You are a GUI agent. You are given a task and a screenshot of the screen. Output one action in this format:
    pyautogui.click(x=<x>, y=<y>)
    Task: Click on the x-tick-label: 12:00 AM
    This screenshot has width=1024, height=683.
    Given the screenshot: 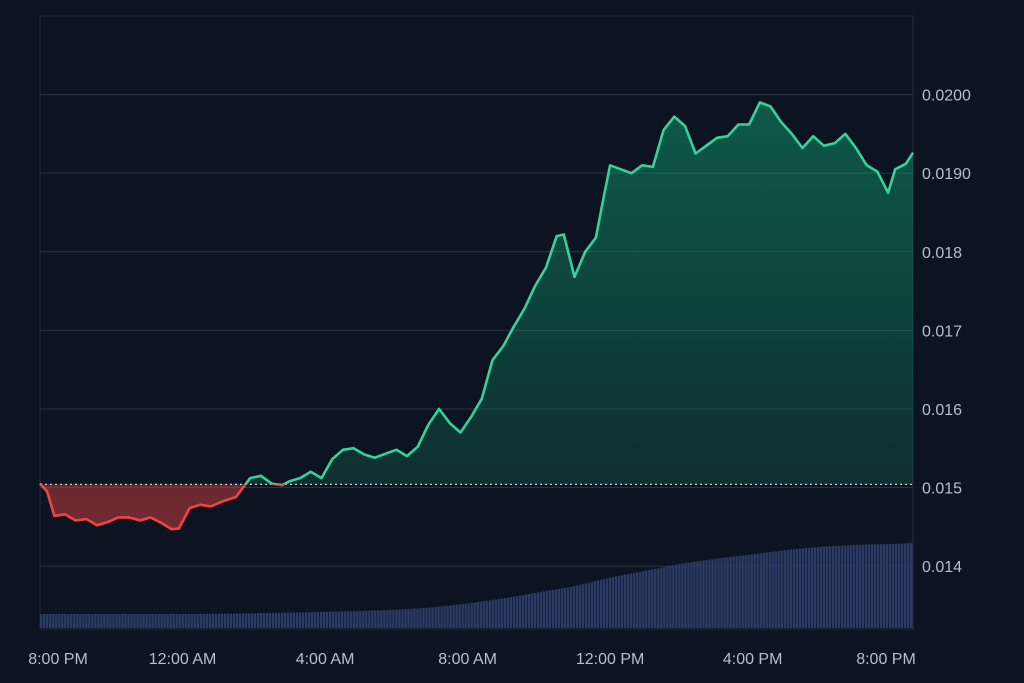 What is the action you would take?
    pyautogui.click(x=183, y=659)
    